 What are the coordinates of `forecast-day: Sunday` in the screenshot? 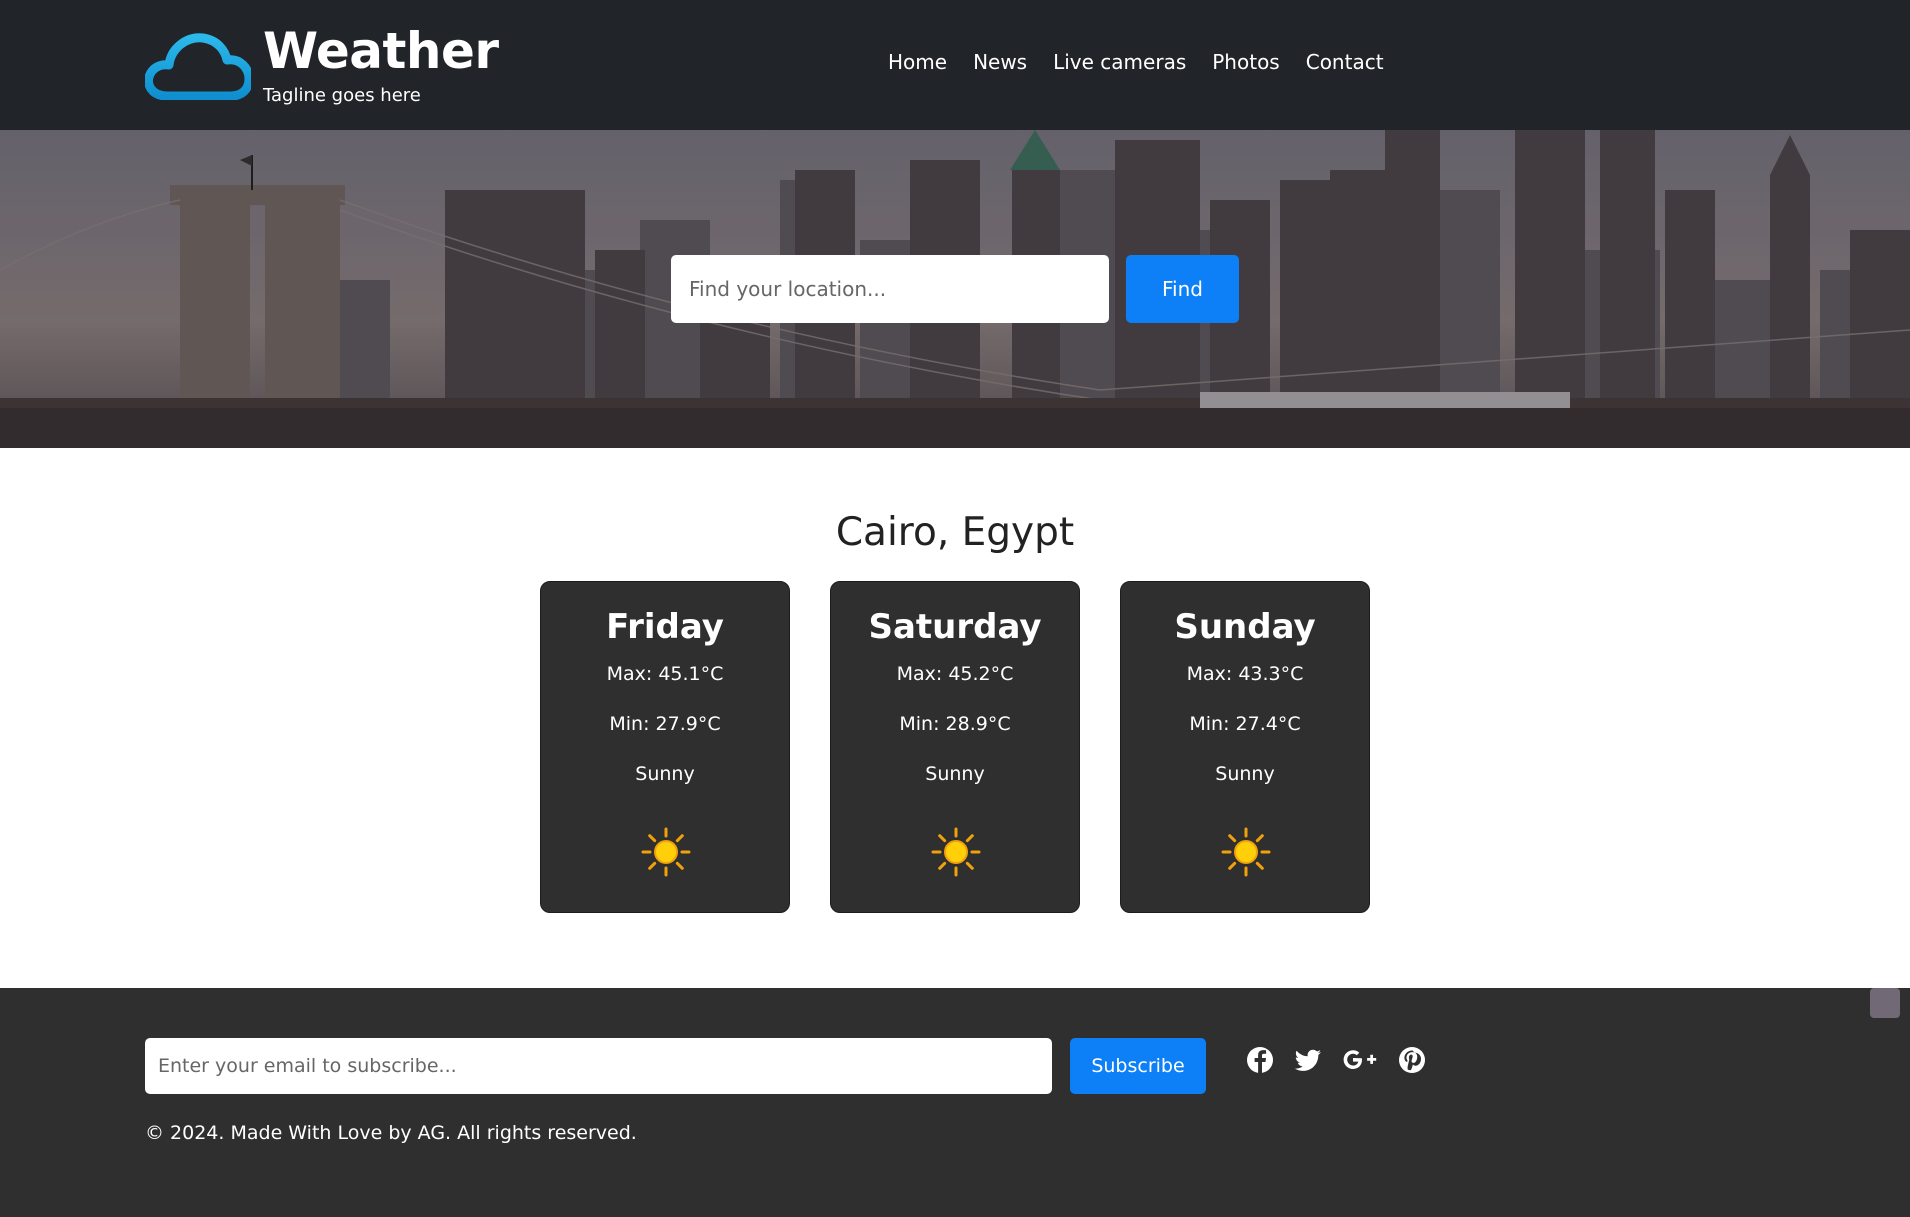 It's located at (1245, 627).